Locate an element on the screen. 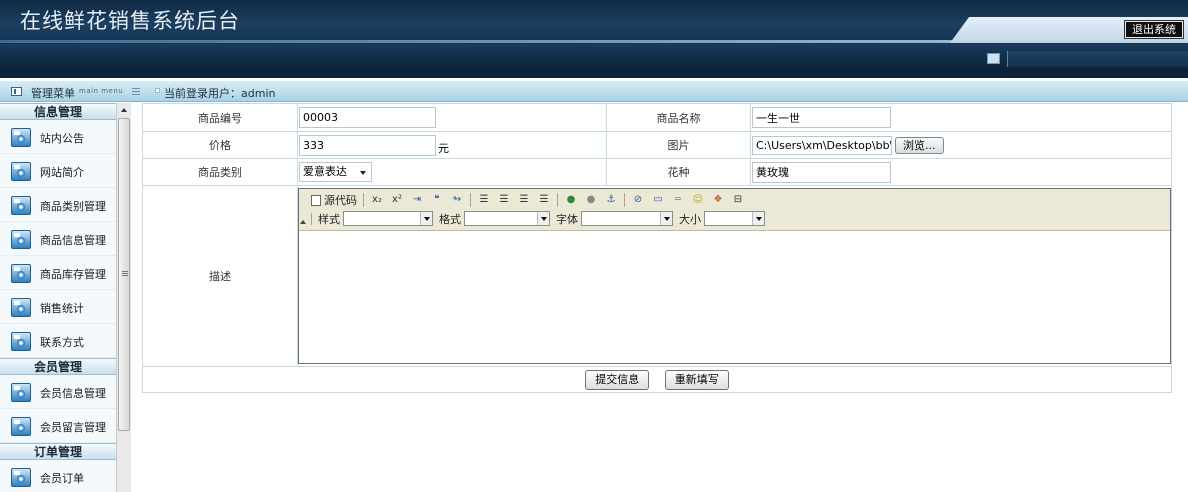  collapse-menu-icon is located at coordinates (136, 91).